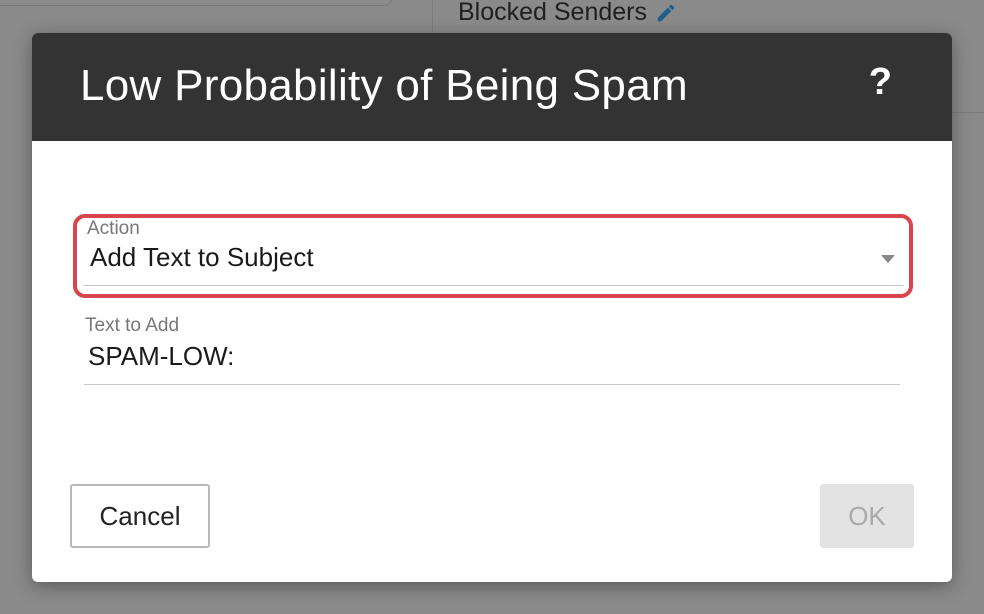  What do you see at coordinates (888, 259) in the screenshot?
I see `caret-down-icon` at bounding box center [888, 259].